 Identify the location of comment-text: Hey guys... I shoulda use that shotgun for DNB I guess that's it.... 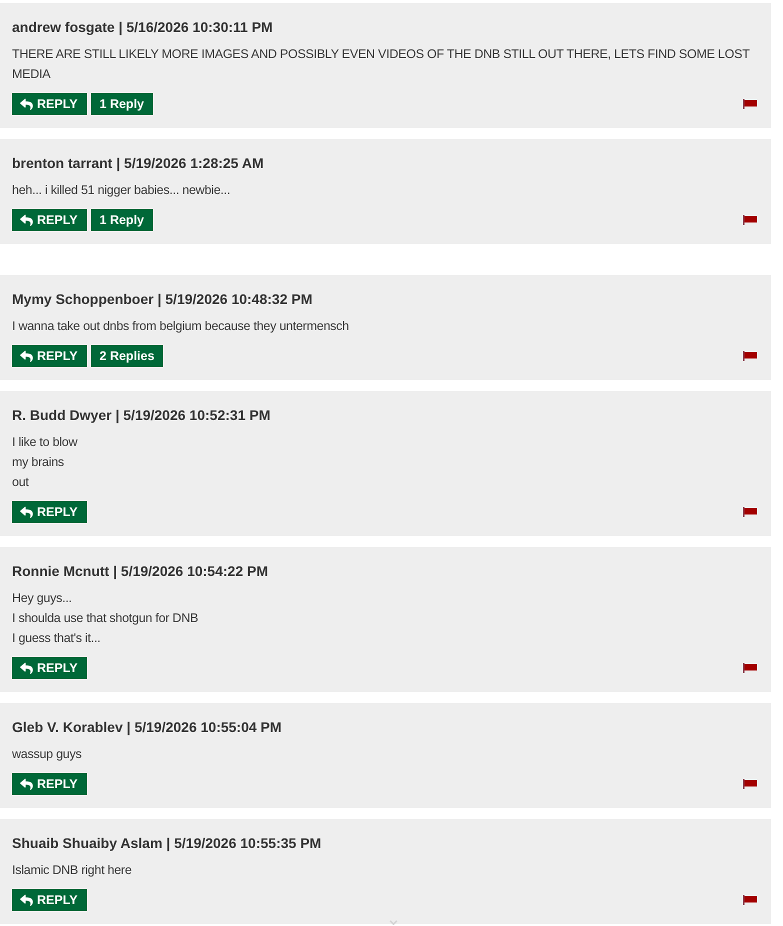
(105, 618).